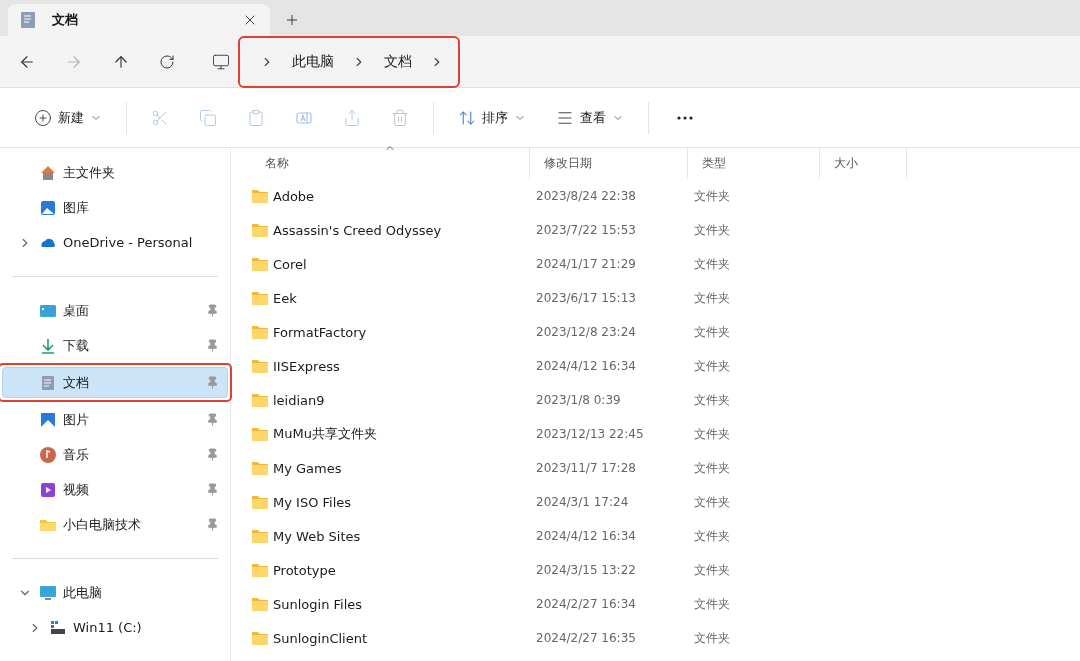 The image size is (1080, 661). I want to click on date-cell-text: 2023/11/7 17:28, so click(586, 468).